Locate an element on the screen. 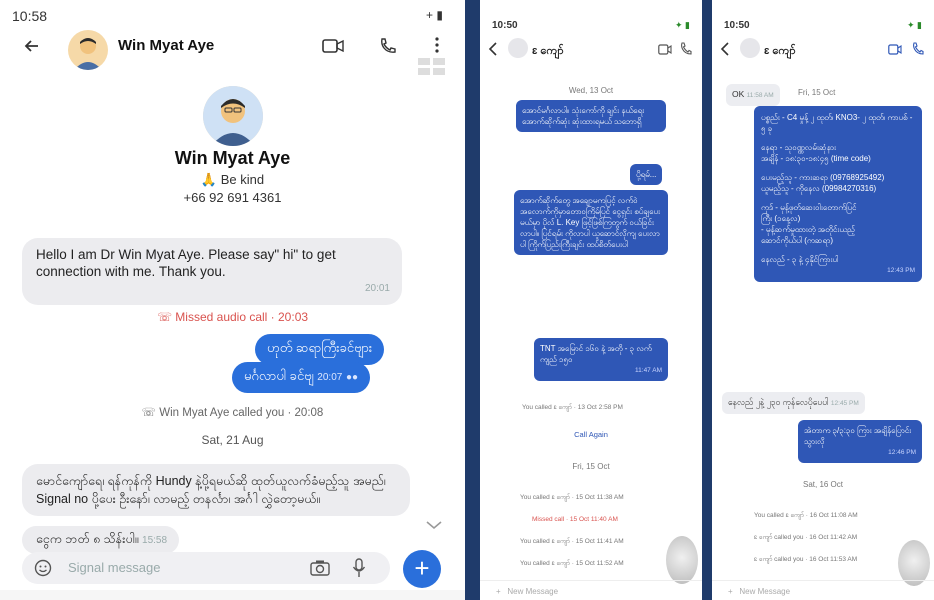 The height and width of the screenshot is (600, 934). bubble-line: နေရာ - သုဝဏ္ဏလမ်းဆုံနား is located at coordinates (799, 147).